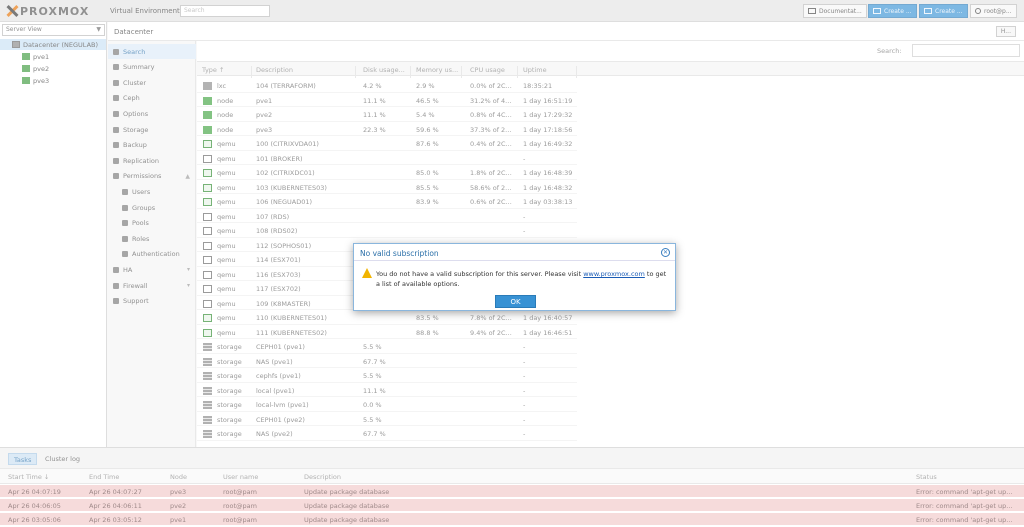 Image resolution: width=1024 pixels, height=527 pixels. Describe the element at coordinates (387, 216) in the screenshot. I see `table-row: qemu 107 (RDS) -` at that location.